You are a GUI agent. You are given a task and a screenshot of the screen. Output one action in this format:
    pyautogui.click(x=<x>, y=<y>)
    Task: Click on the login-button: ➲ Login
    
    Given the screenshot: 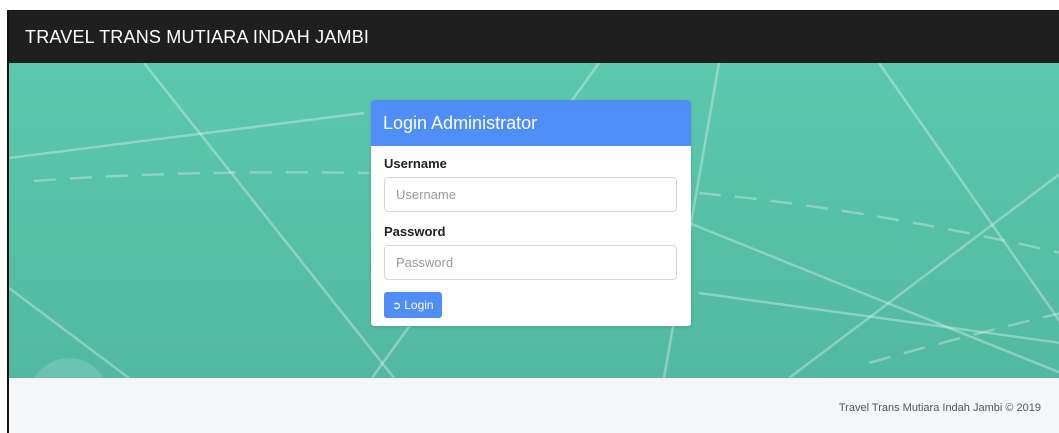 What is the action you would take?
    pyautogui.click(x=413, y=305)
    